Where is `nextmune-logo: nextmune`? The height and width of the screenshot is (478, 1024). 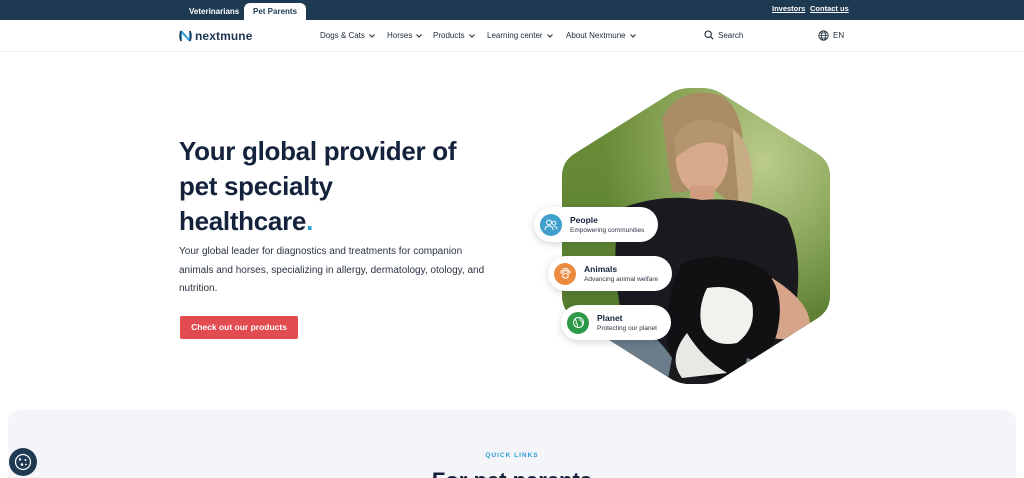 nextmune-logo: nextmune is located at coordinates (215, 36).